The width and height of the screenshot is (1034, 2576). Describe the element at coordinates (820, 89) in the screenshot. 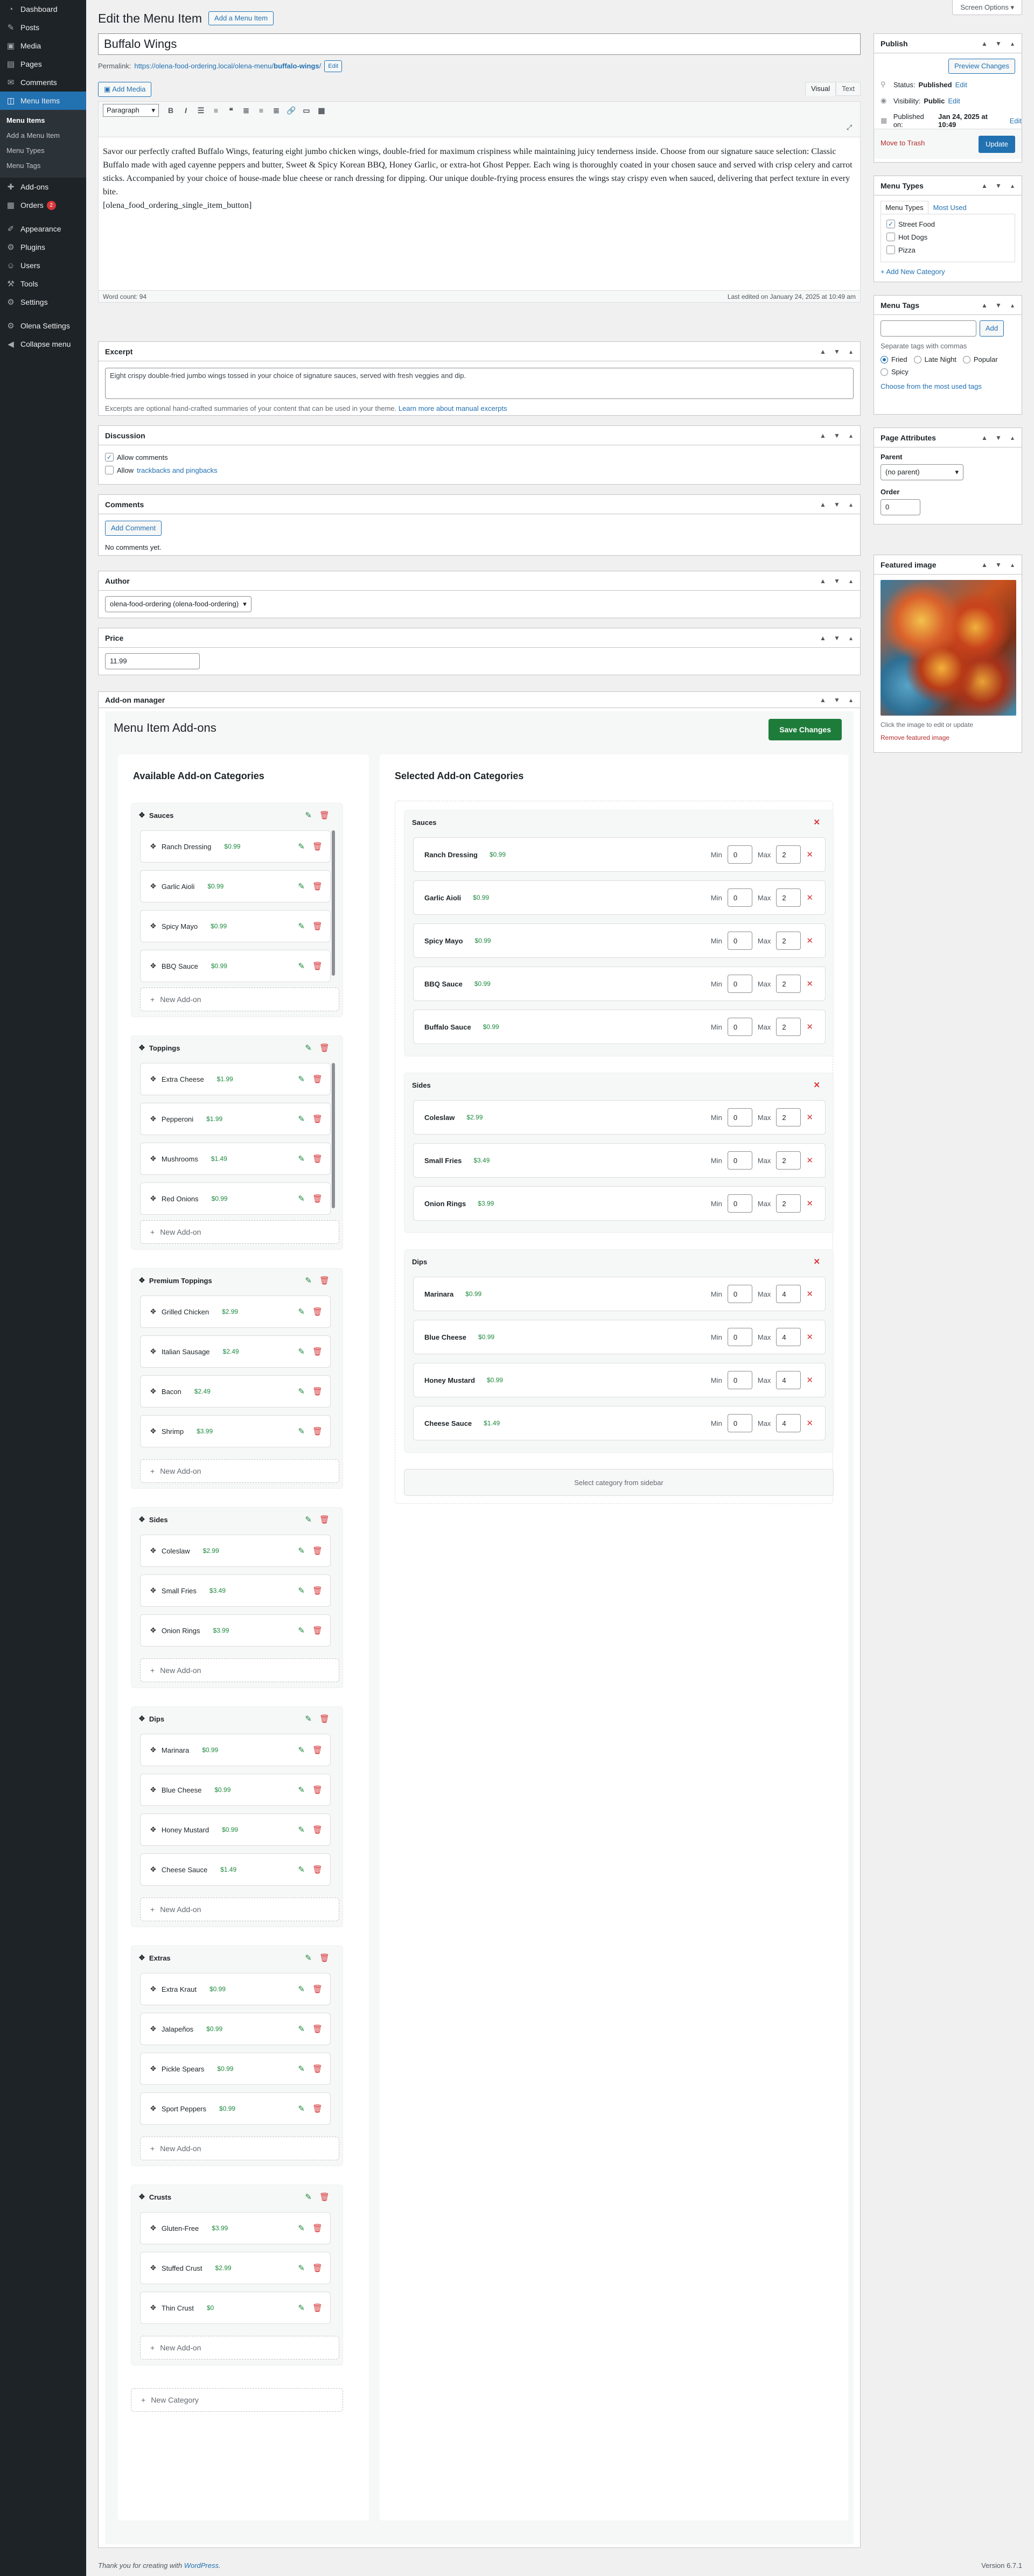

I see `tab-visual: Visual` at that location.